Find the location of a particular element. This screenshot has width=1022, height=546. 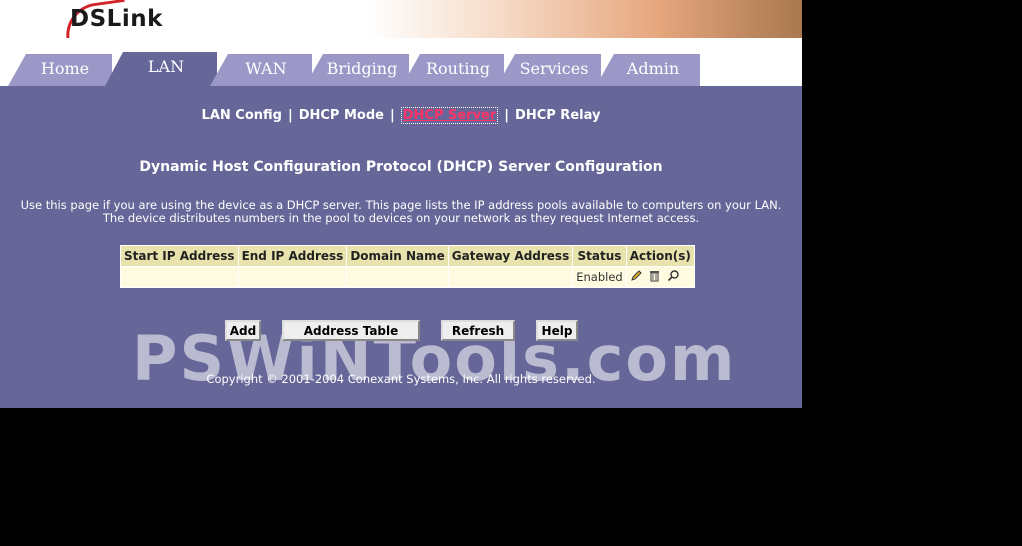

cell-status: Enabled is located at coordinates (599, 277).